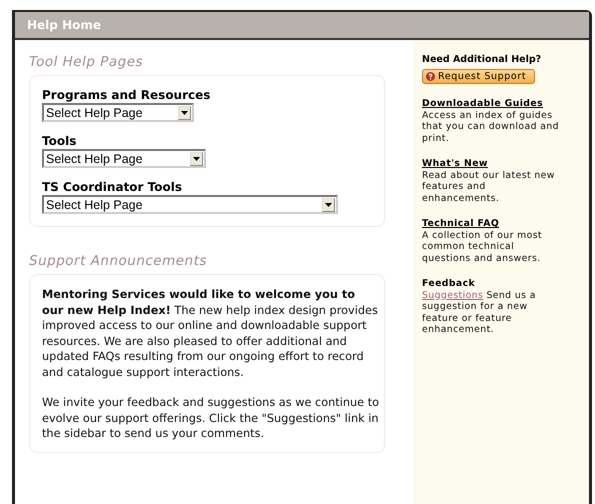 This screenshot has width=595, height=504. What do you see at coordinates (211, 418) in the screenshot?
I see `announcement-text: We invite your feedback and suggestions as we continue to evolve our support offerings. Click the "Suggestions" link in the sidebar to send us your comments.` at bounding box center [211, 418].